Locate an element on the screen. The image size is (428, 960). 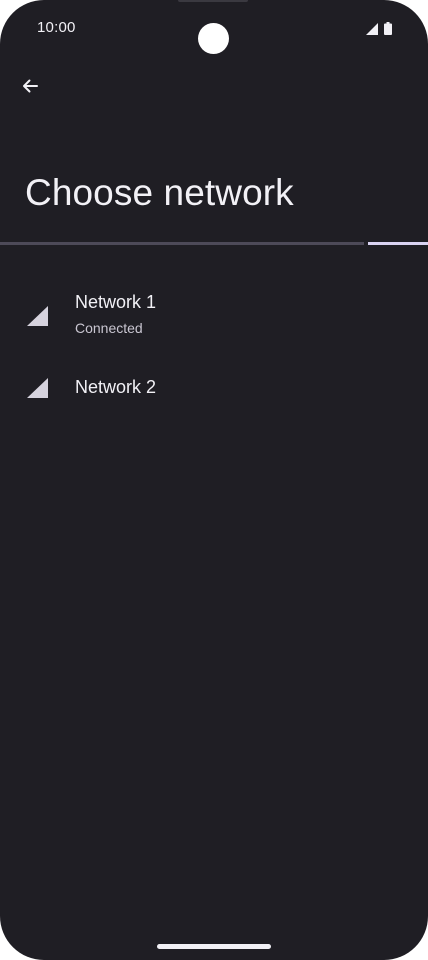
network-status: Connected is located at coordinates (109, 328).